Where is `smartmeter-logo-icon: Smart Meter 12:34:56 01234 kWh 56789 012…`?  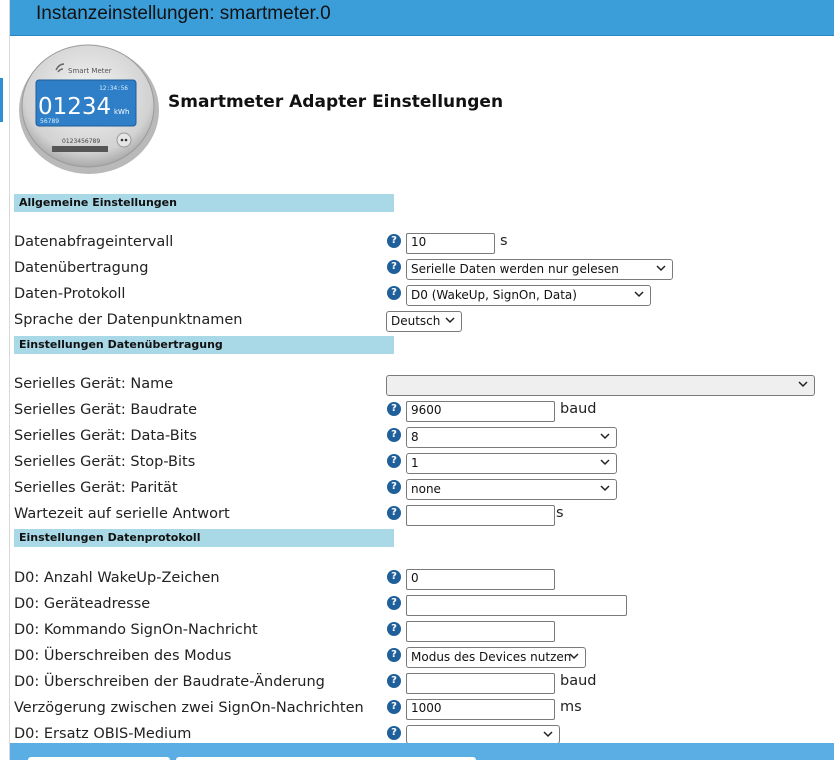 smartmeter-logo-icon: Smart Meter 12:34:56 01234 kWh 56789 012… is located at coordinates (89, 109).